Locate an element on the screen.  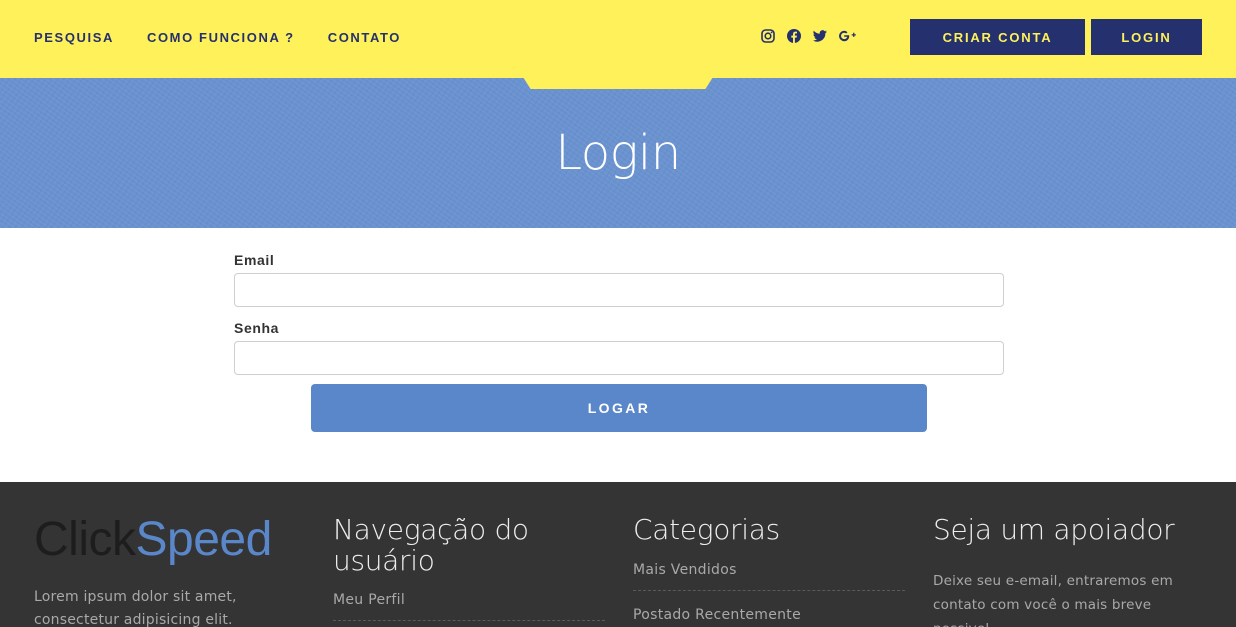
email-group: Email is located at coordinates (619, 279).